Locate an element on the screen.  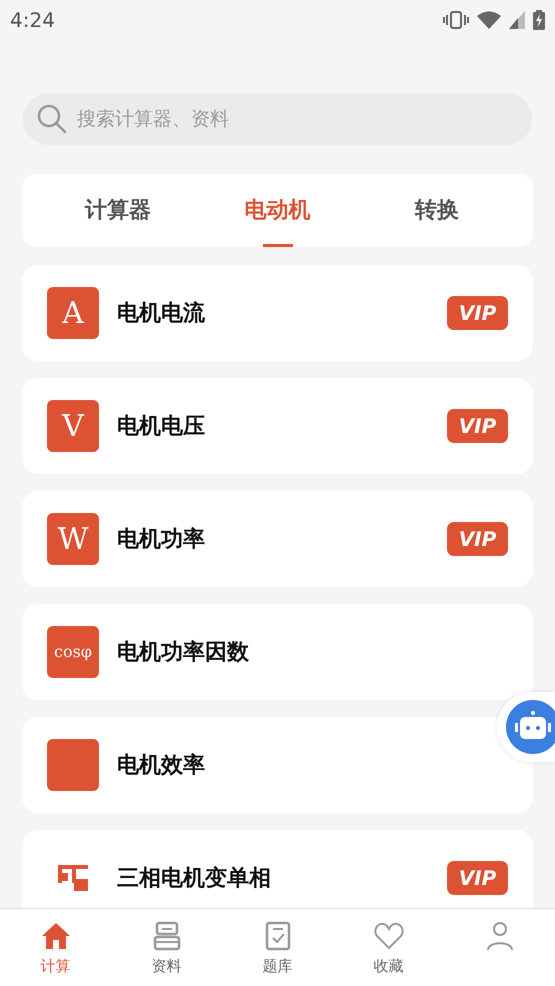
wifi-icon is located at coordinates (489, 20).